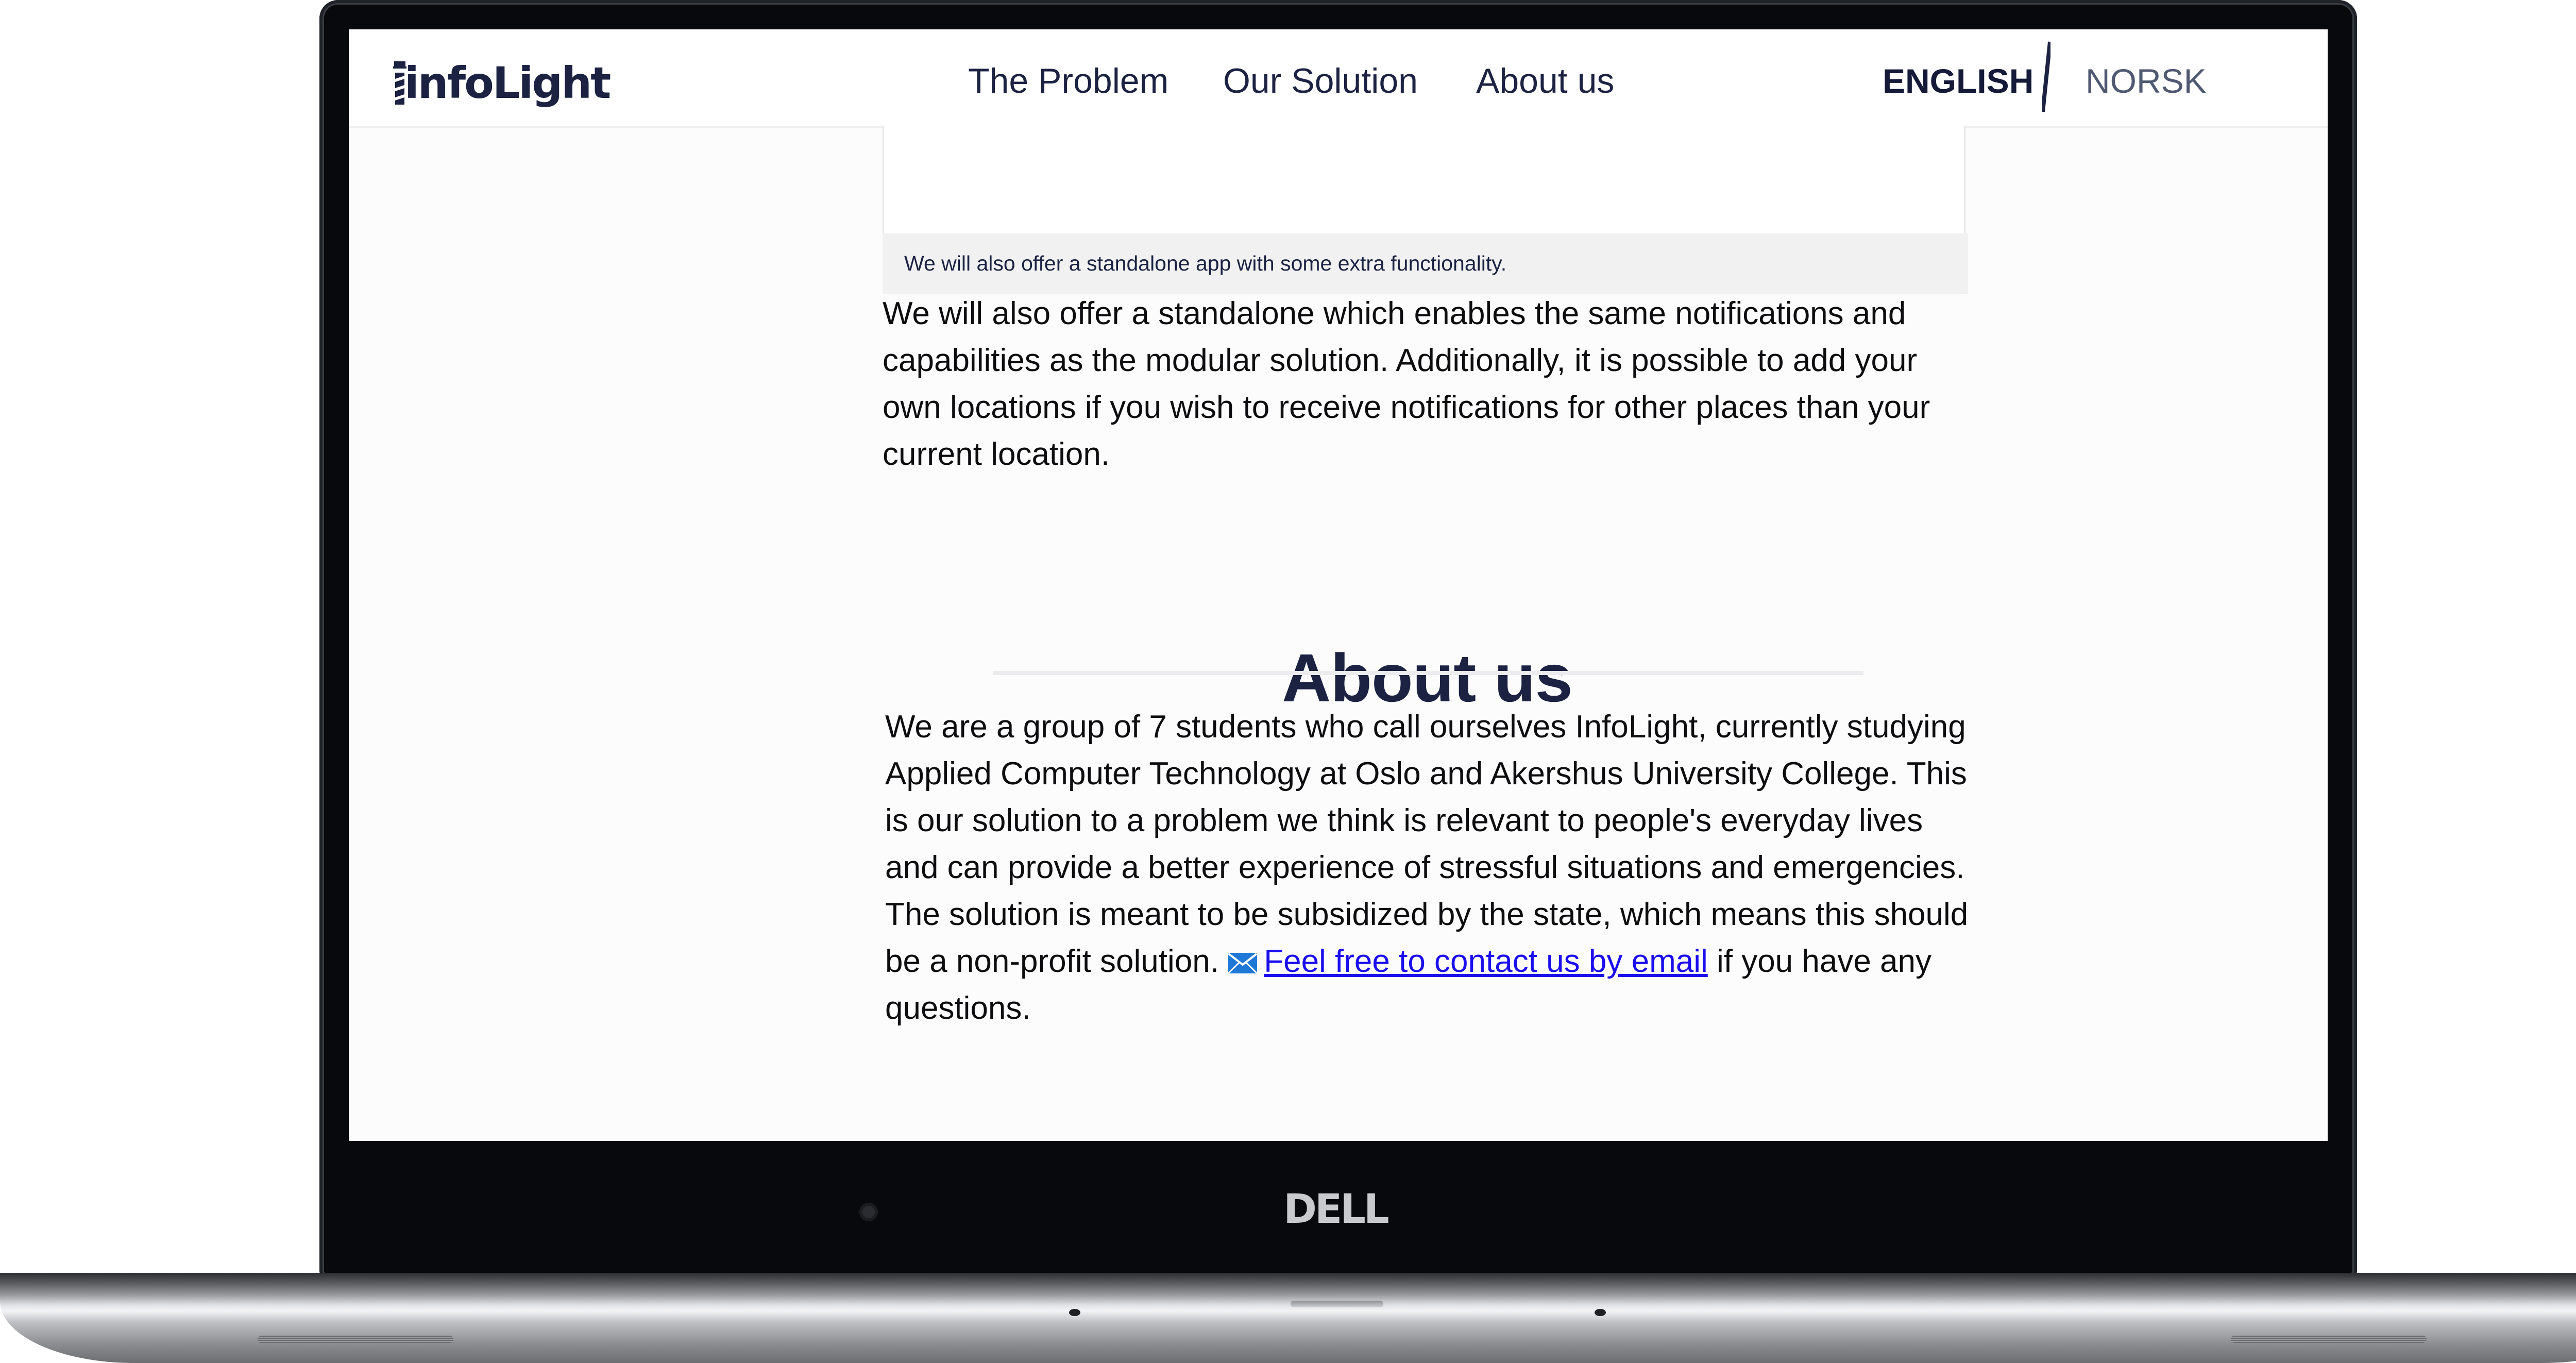 The image size is (2576, 1363). Describe the element at coordinates (355, 1340) in the screenshot. I see `speaker-grille-left` at that location.